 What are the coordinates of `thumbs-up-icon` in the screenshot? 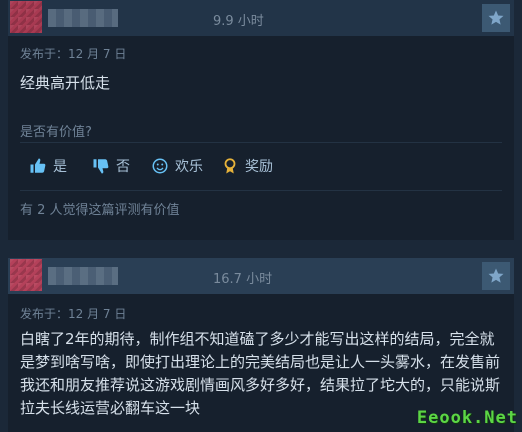 It's located at (38, 166).